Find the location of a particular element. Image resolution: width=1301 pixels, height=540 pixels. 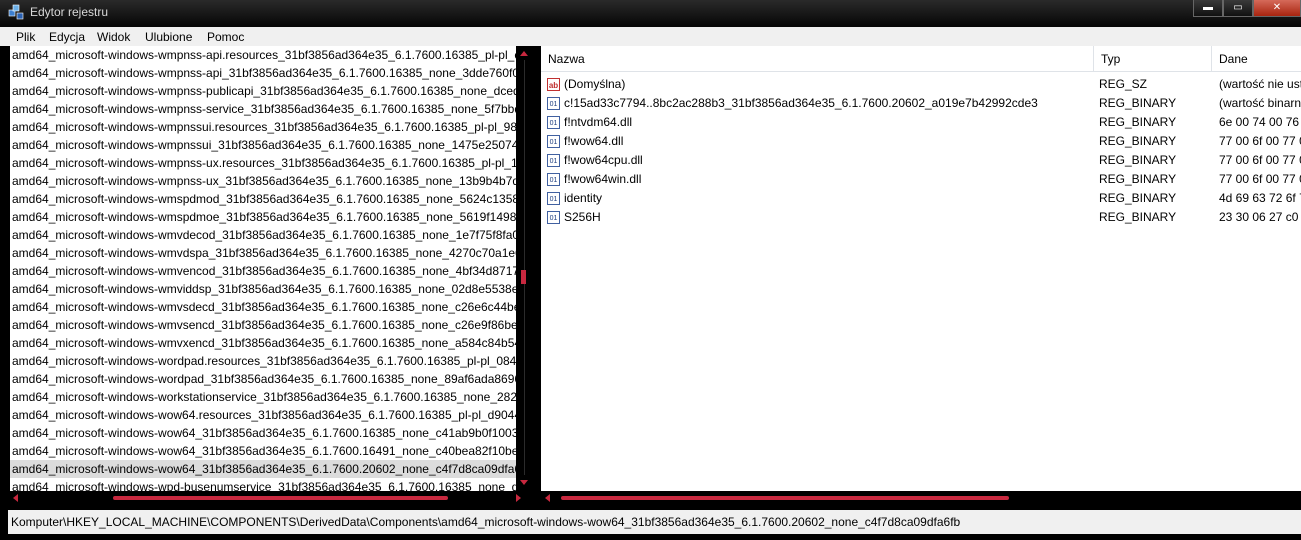

value-name: S256H is located at coordinates (582, 217).